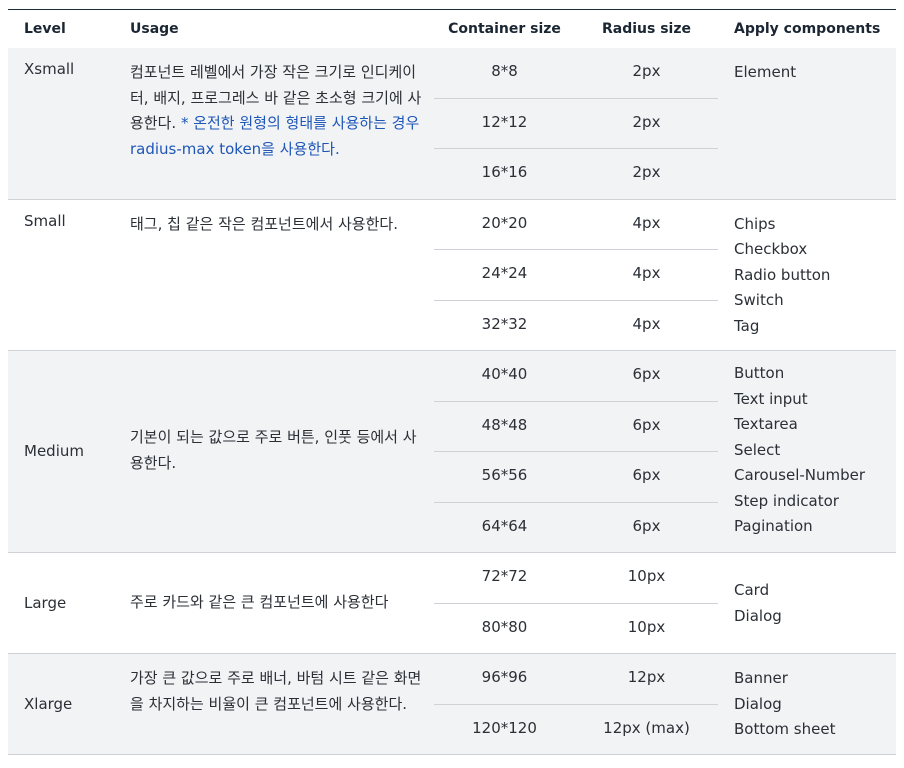 This screenshot has height=768, width=904. Describe the element at coordinates (752, 590) in the screenshot. I see `apply-component-item: Card` at that location.